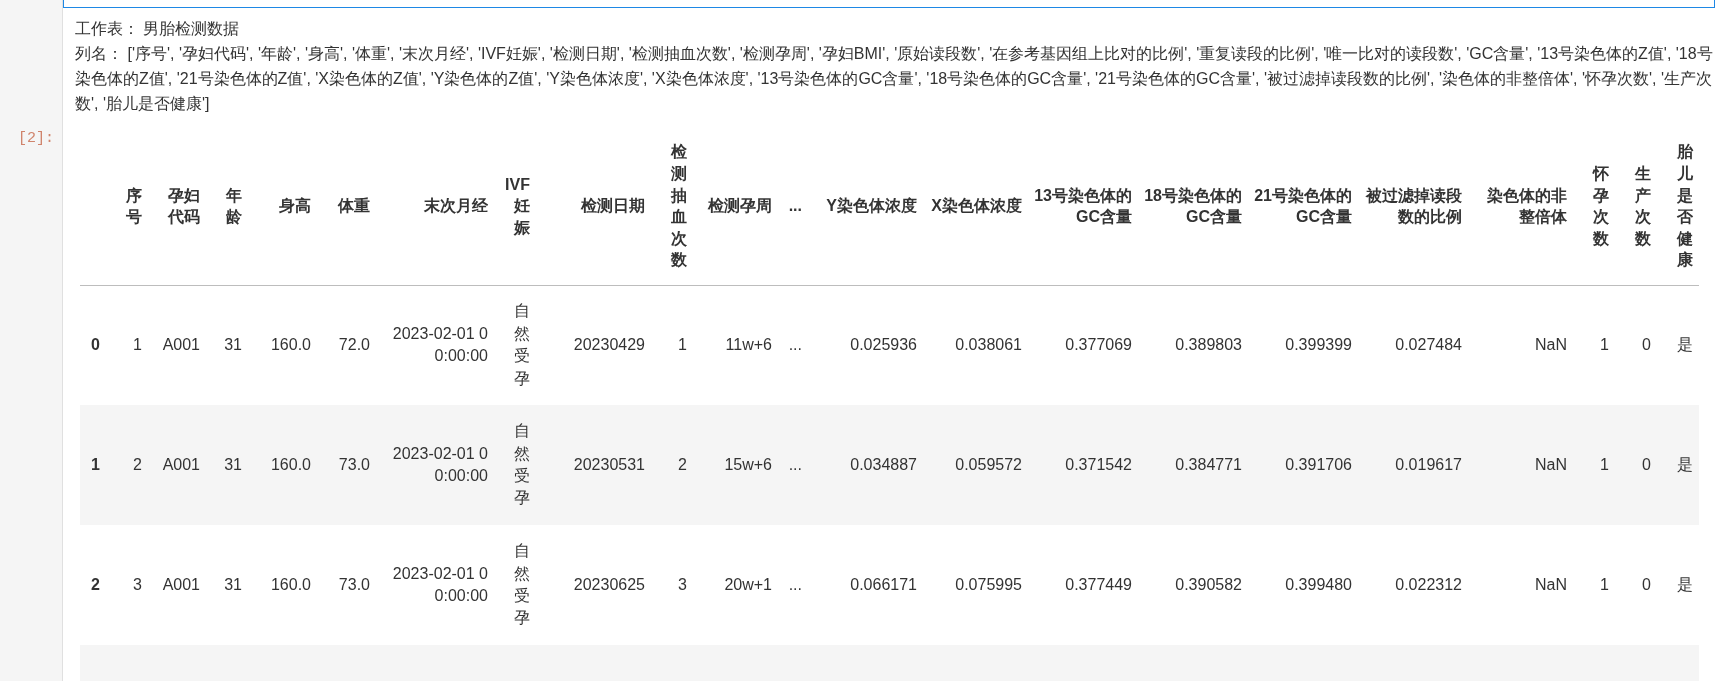  I want to click on column-header: 被过滤掉读段数的比例, so click(1413, 206).